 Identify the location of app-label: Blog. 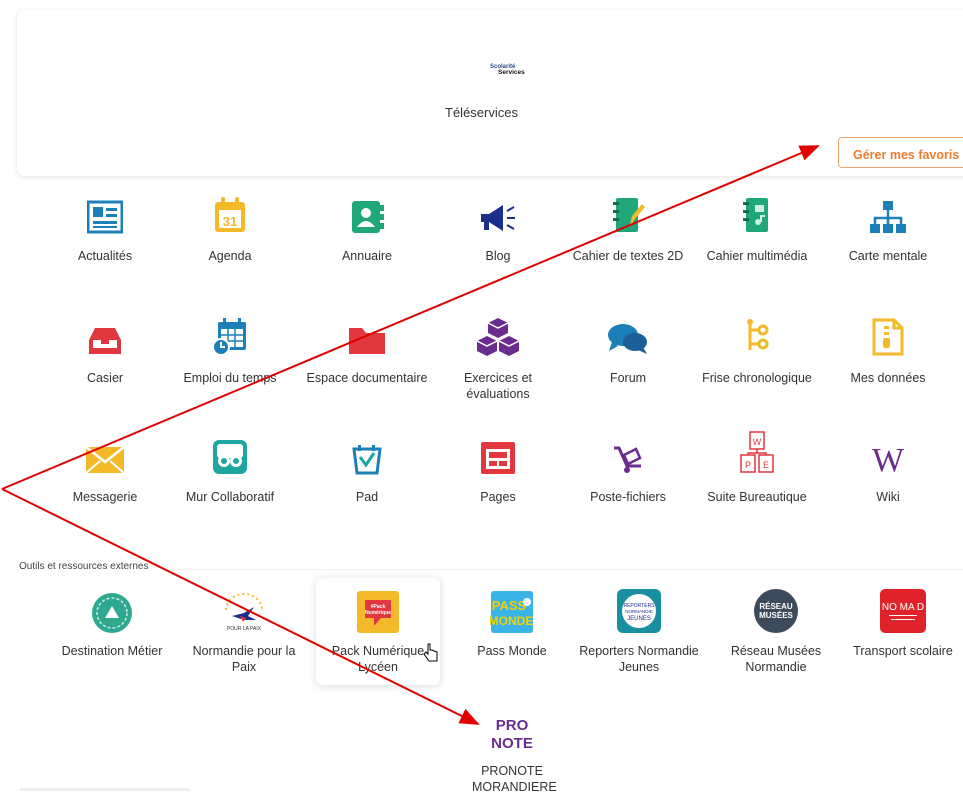
(498, 256).